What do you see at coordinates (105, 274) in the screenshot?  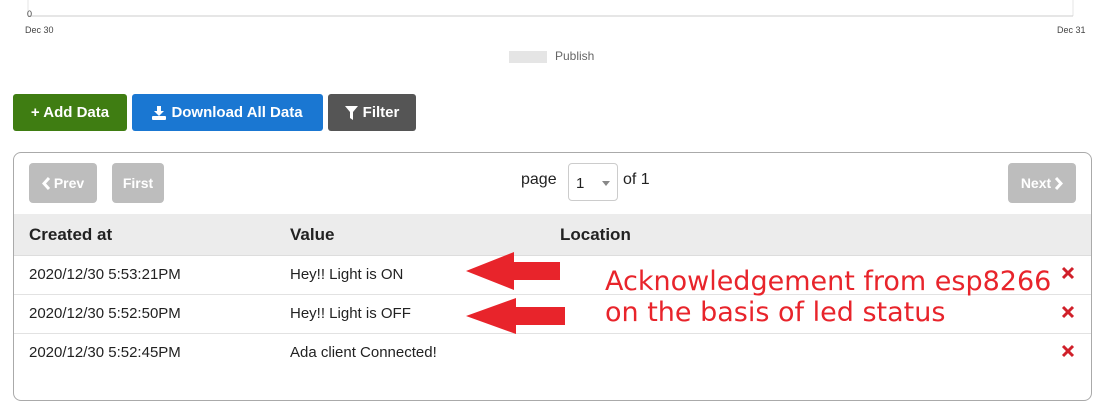 I see `created-at-cell: 2020/12/30 5:53:21PM` at bounding box center [105, 274].